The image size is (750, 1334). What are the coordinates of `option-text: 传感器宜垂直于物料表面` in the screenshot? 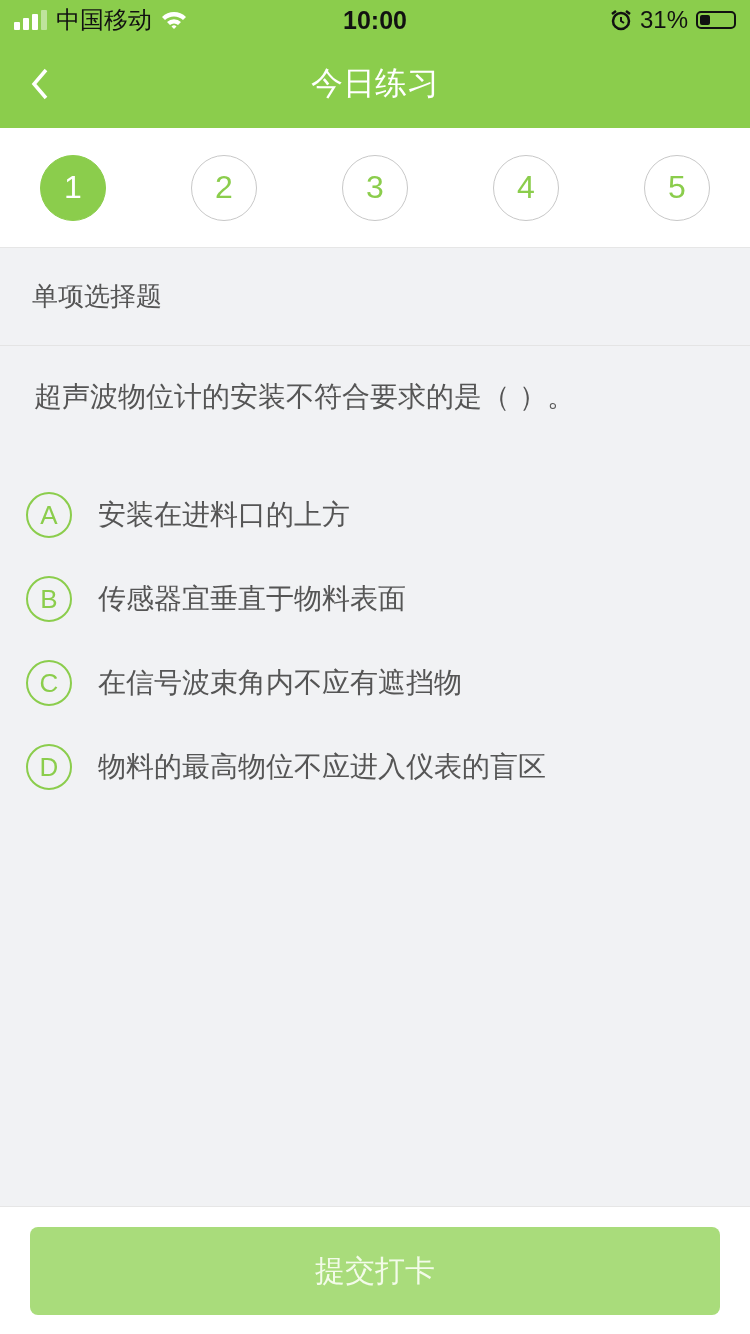 It's located at (252, 599).